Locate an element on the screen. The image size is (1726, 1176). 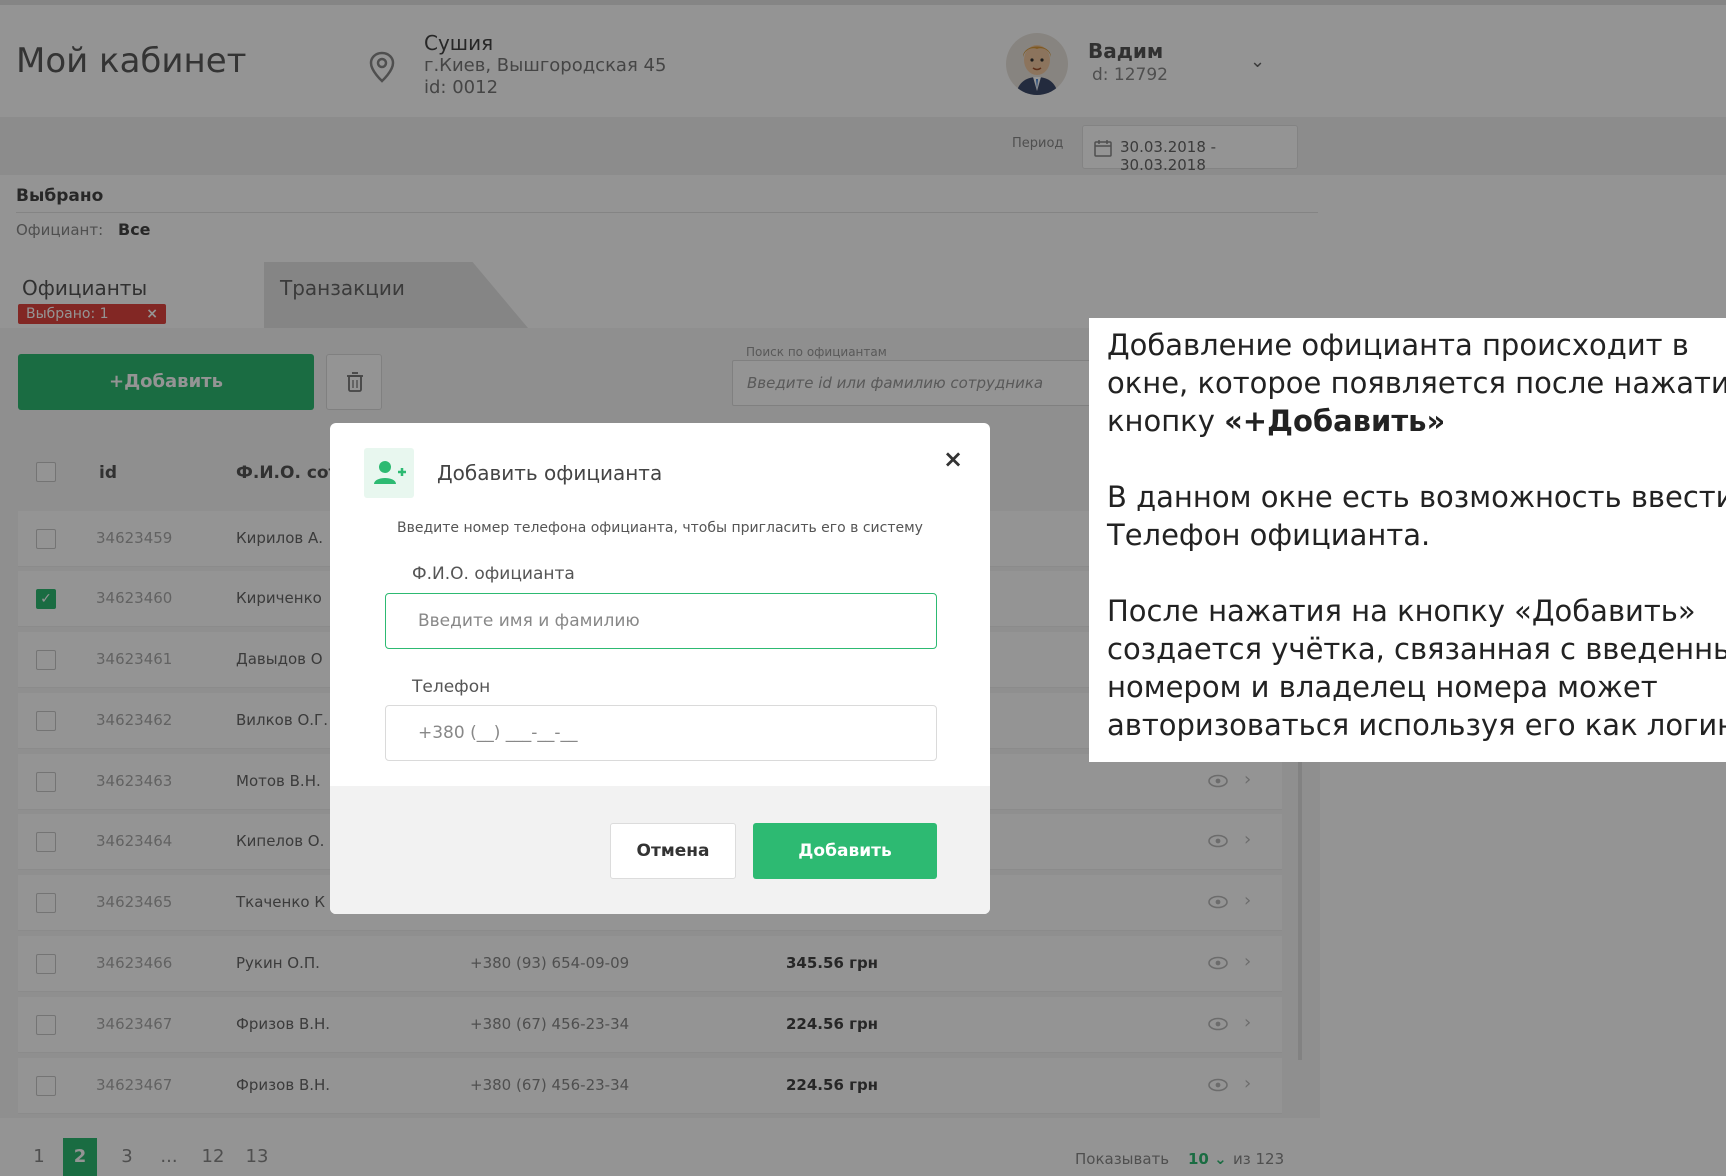
name-field-label: Ф.И.О. официанта is located at coordinates (493, 574).